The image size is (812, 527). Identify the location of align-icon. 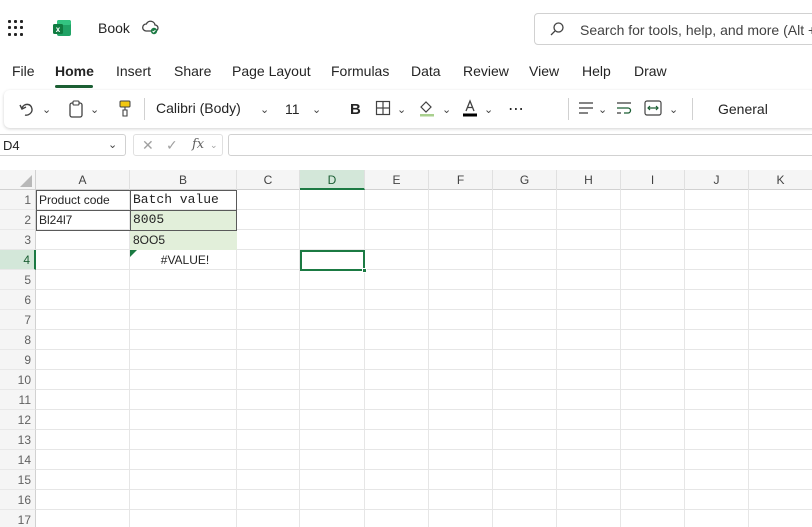
(586, 108).